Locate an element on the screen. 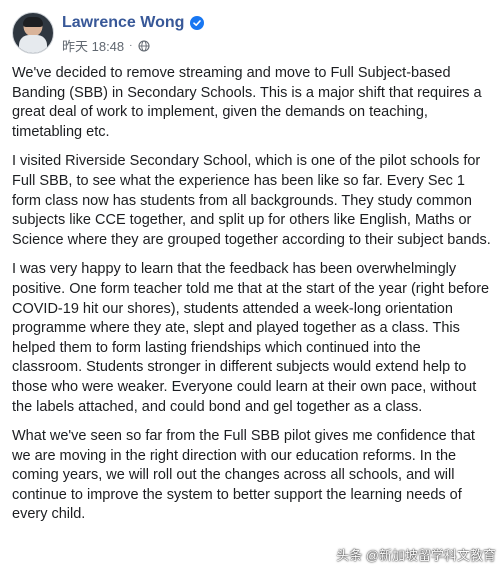  post-timestamp: 昨天 18:48 is located at coordinates (93, 45).